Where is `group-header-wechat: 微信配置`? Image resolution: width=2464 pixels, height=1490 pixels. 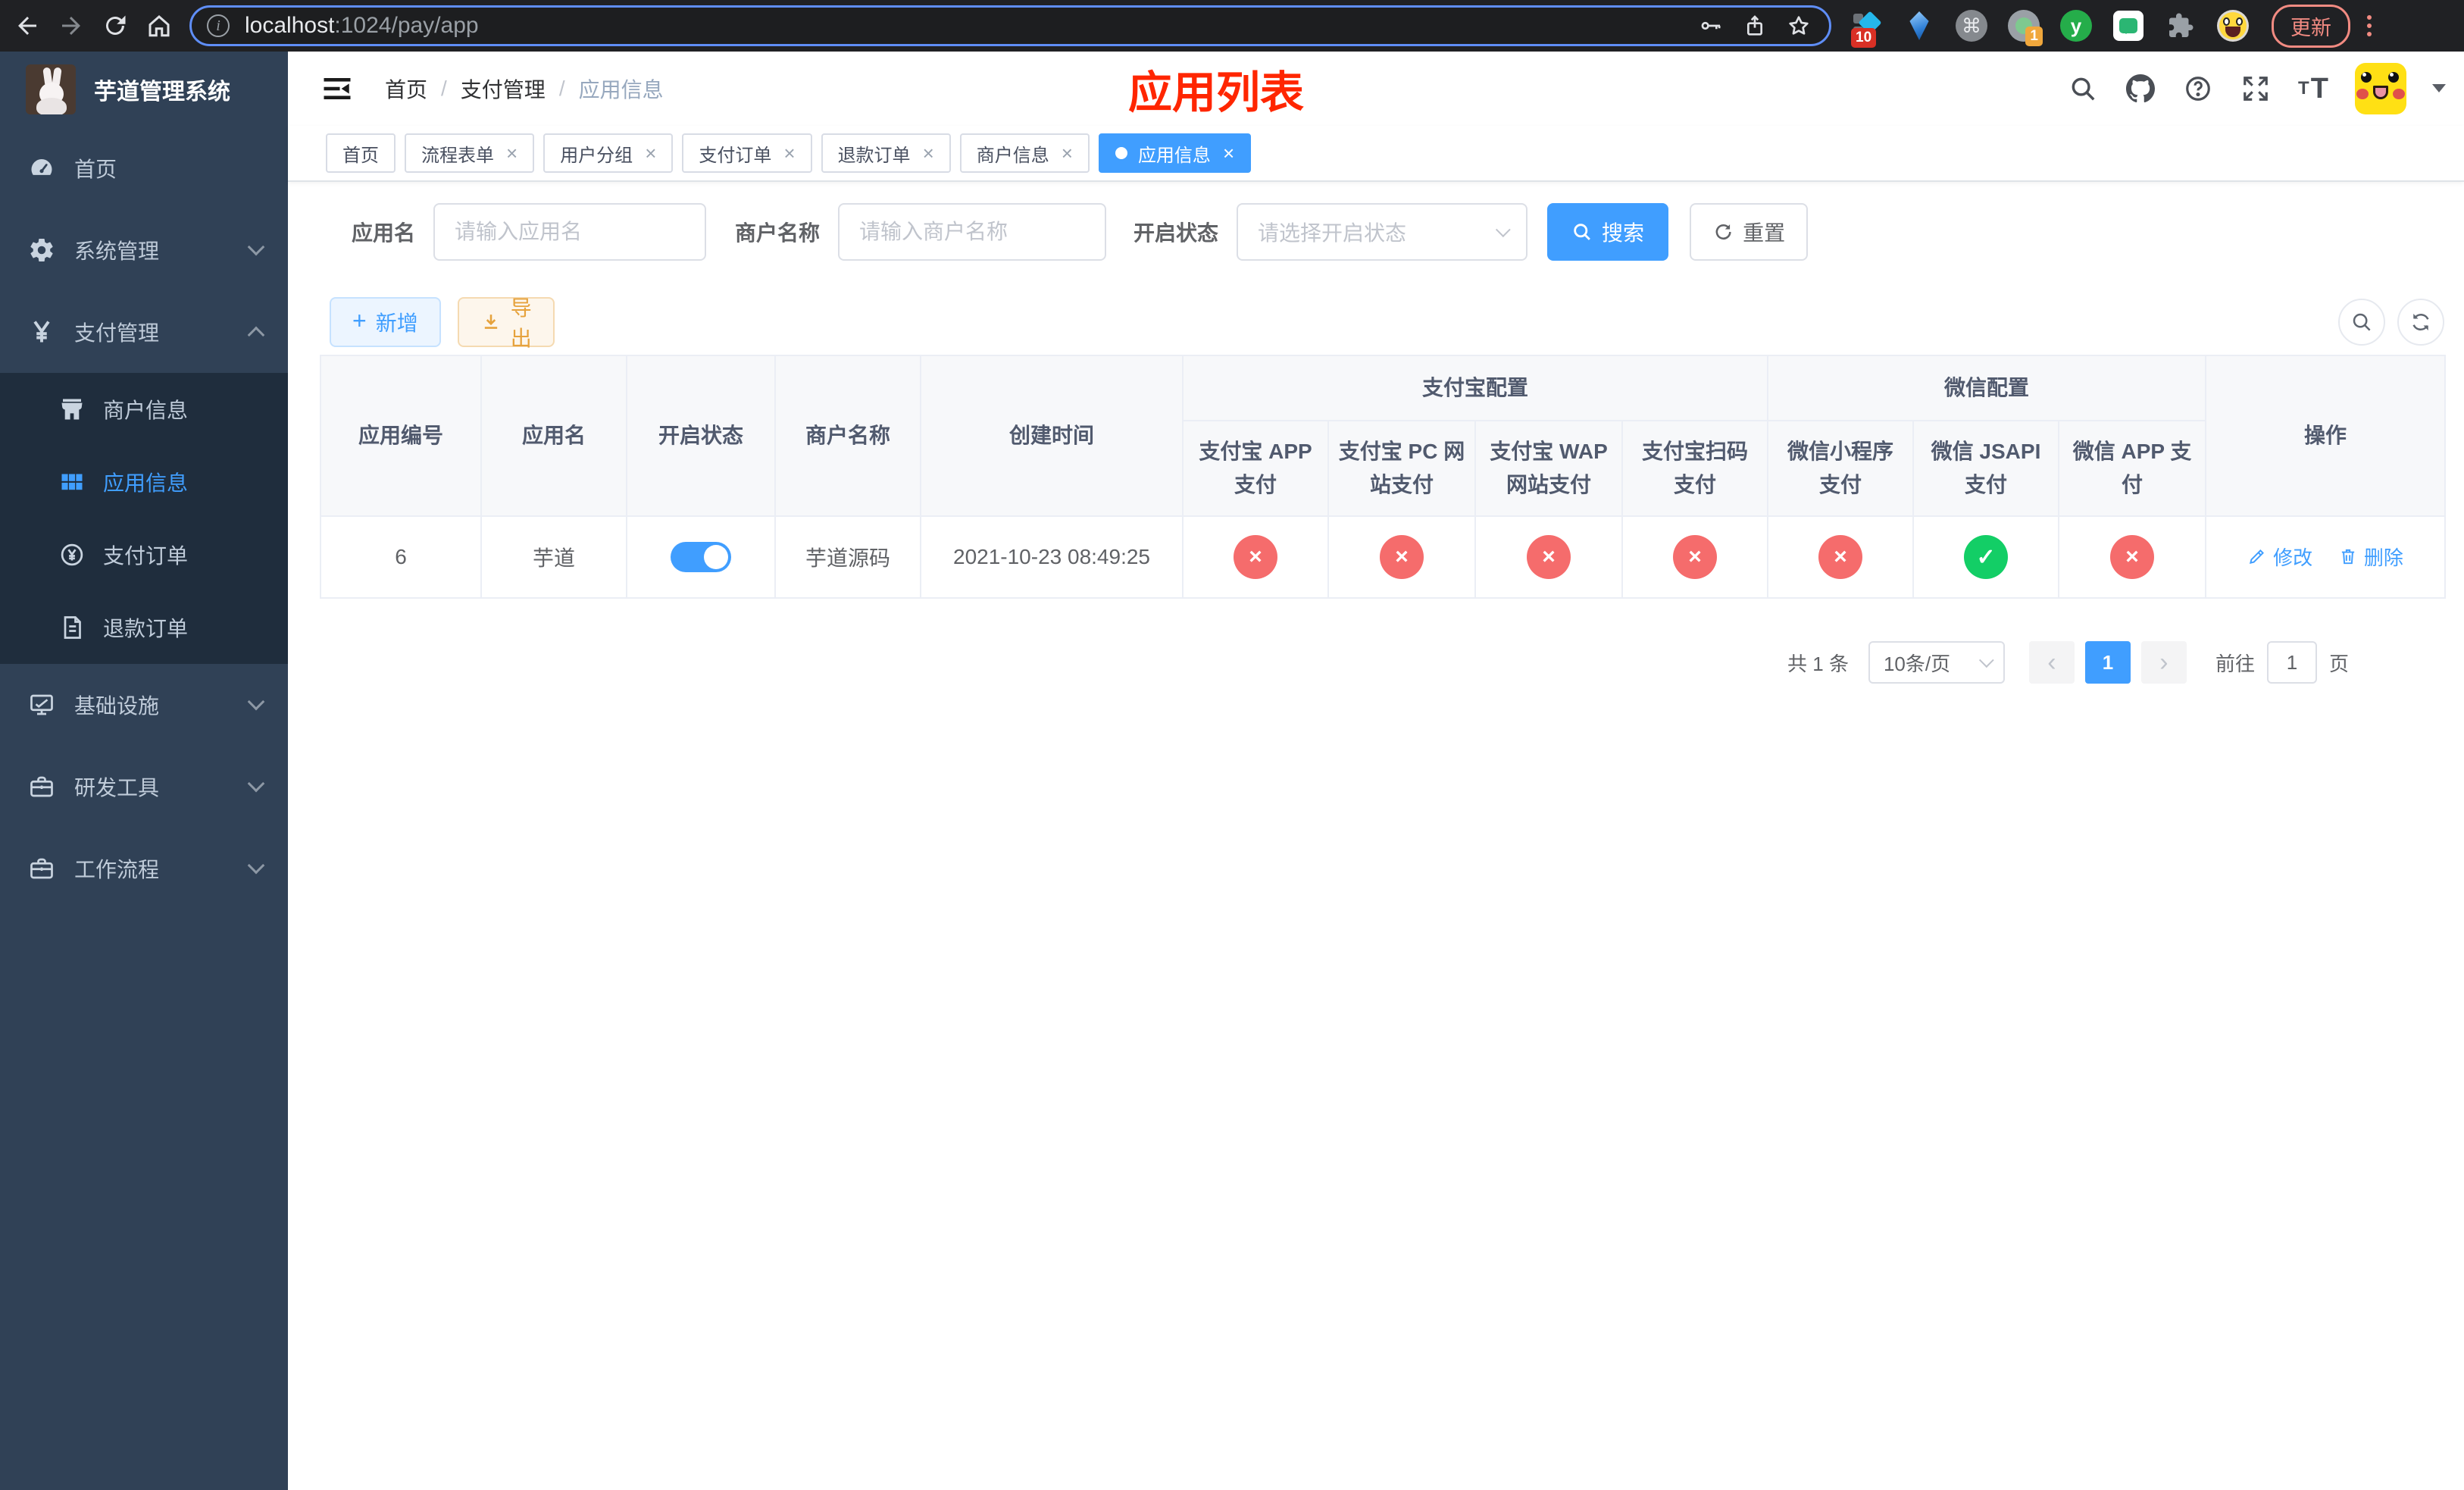 group-header-wechat: 微信配置 is located at coordinates (1987, 388).